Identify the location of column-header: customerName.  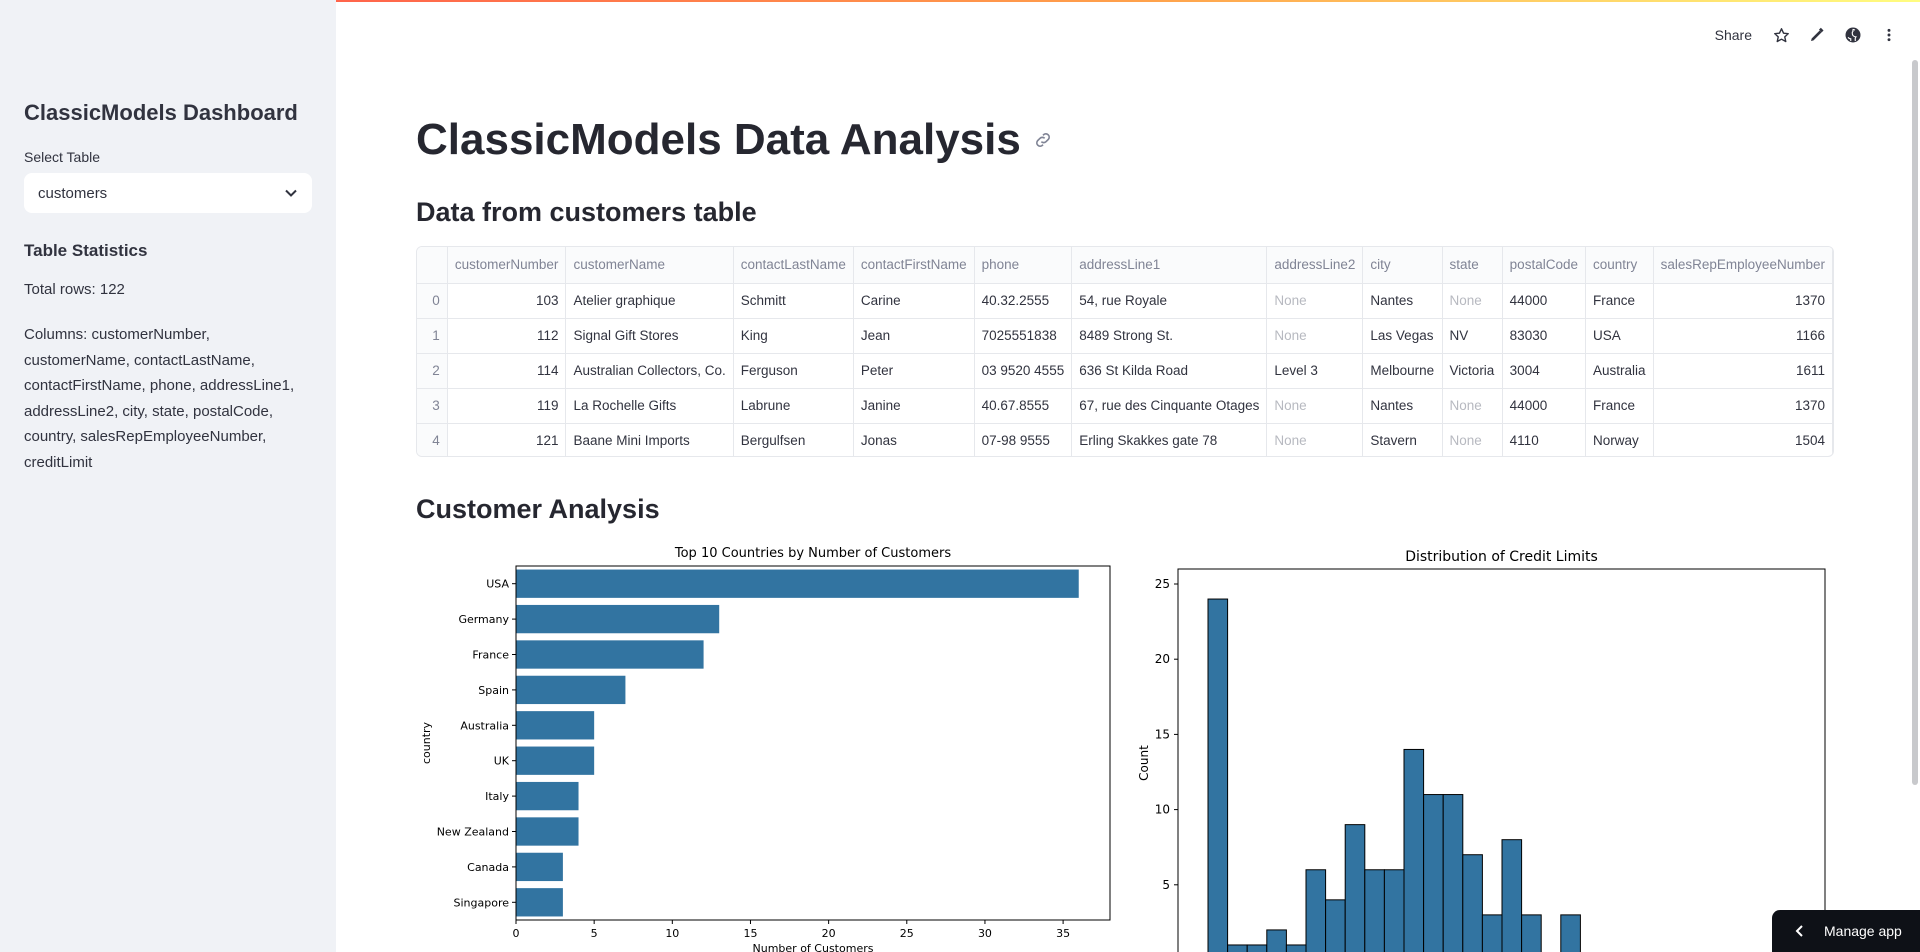
(649, 265).